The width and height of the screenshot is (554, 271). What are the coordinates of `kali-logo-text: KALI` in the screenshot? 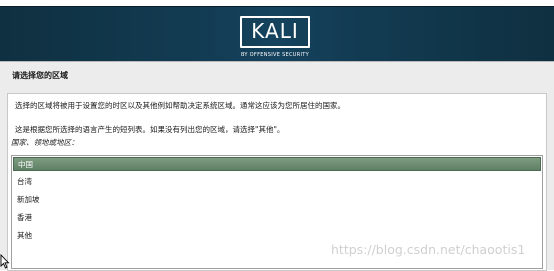 It's located at (275, 31).